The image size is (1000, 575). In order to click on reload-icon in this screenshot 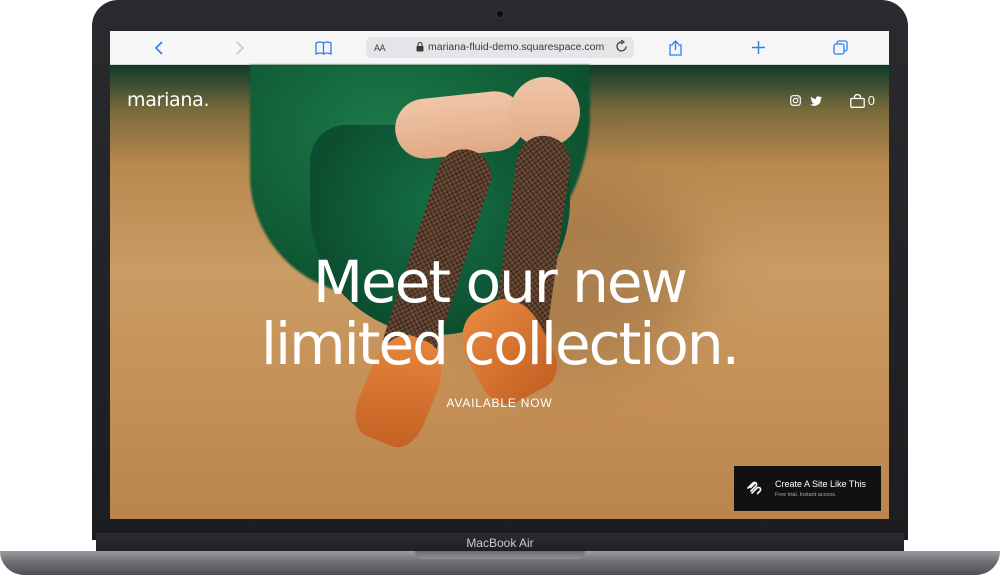, I will do `click(622, 46)`.